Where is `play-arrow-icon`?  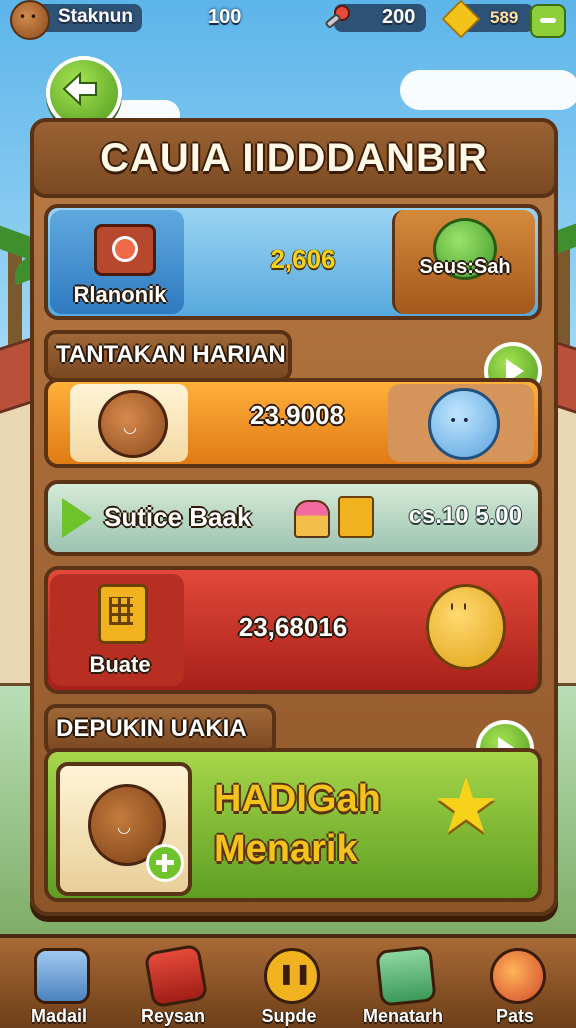 play-arrow-icon is located at coordinates (77, 518).